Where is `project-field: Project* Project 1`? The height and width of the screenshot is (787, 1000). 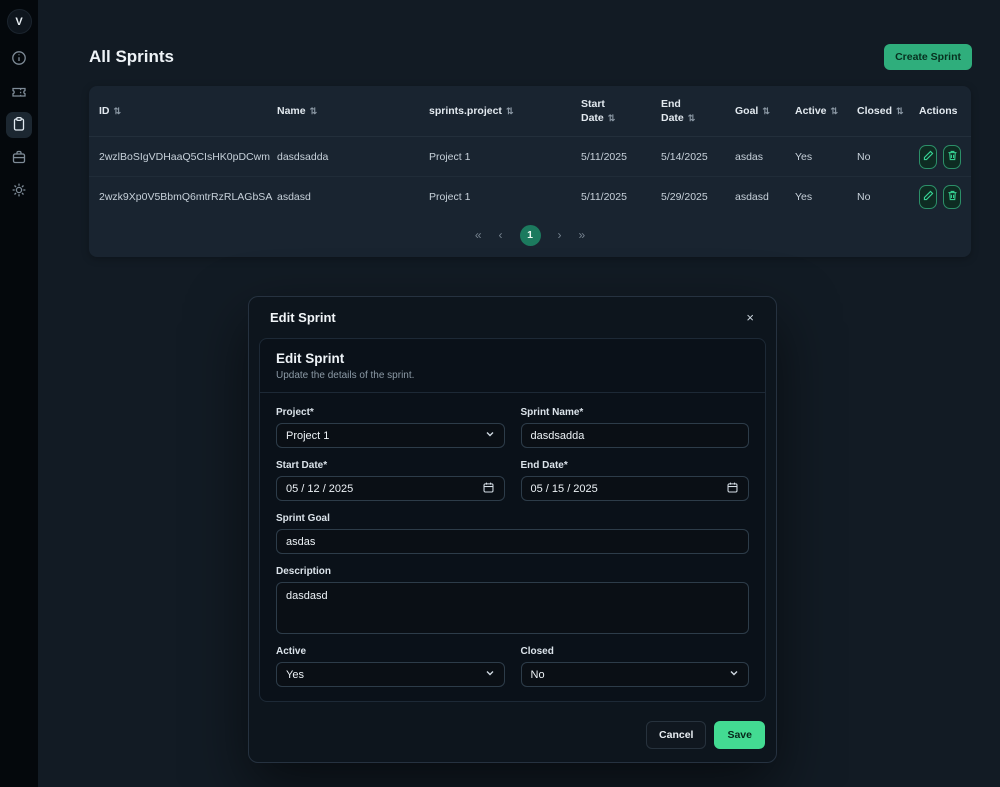
project-field: Project* Project 1 is located at coordinates (390, 427).